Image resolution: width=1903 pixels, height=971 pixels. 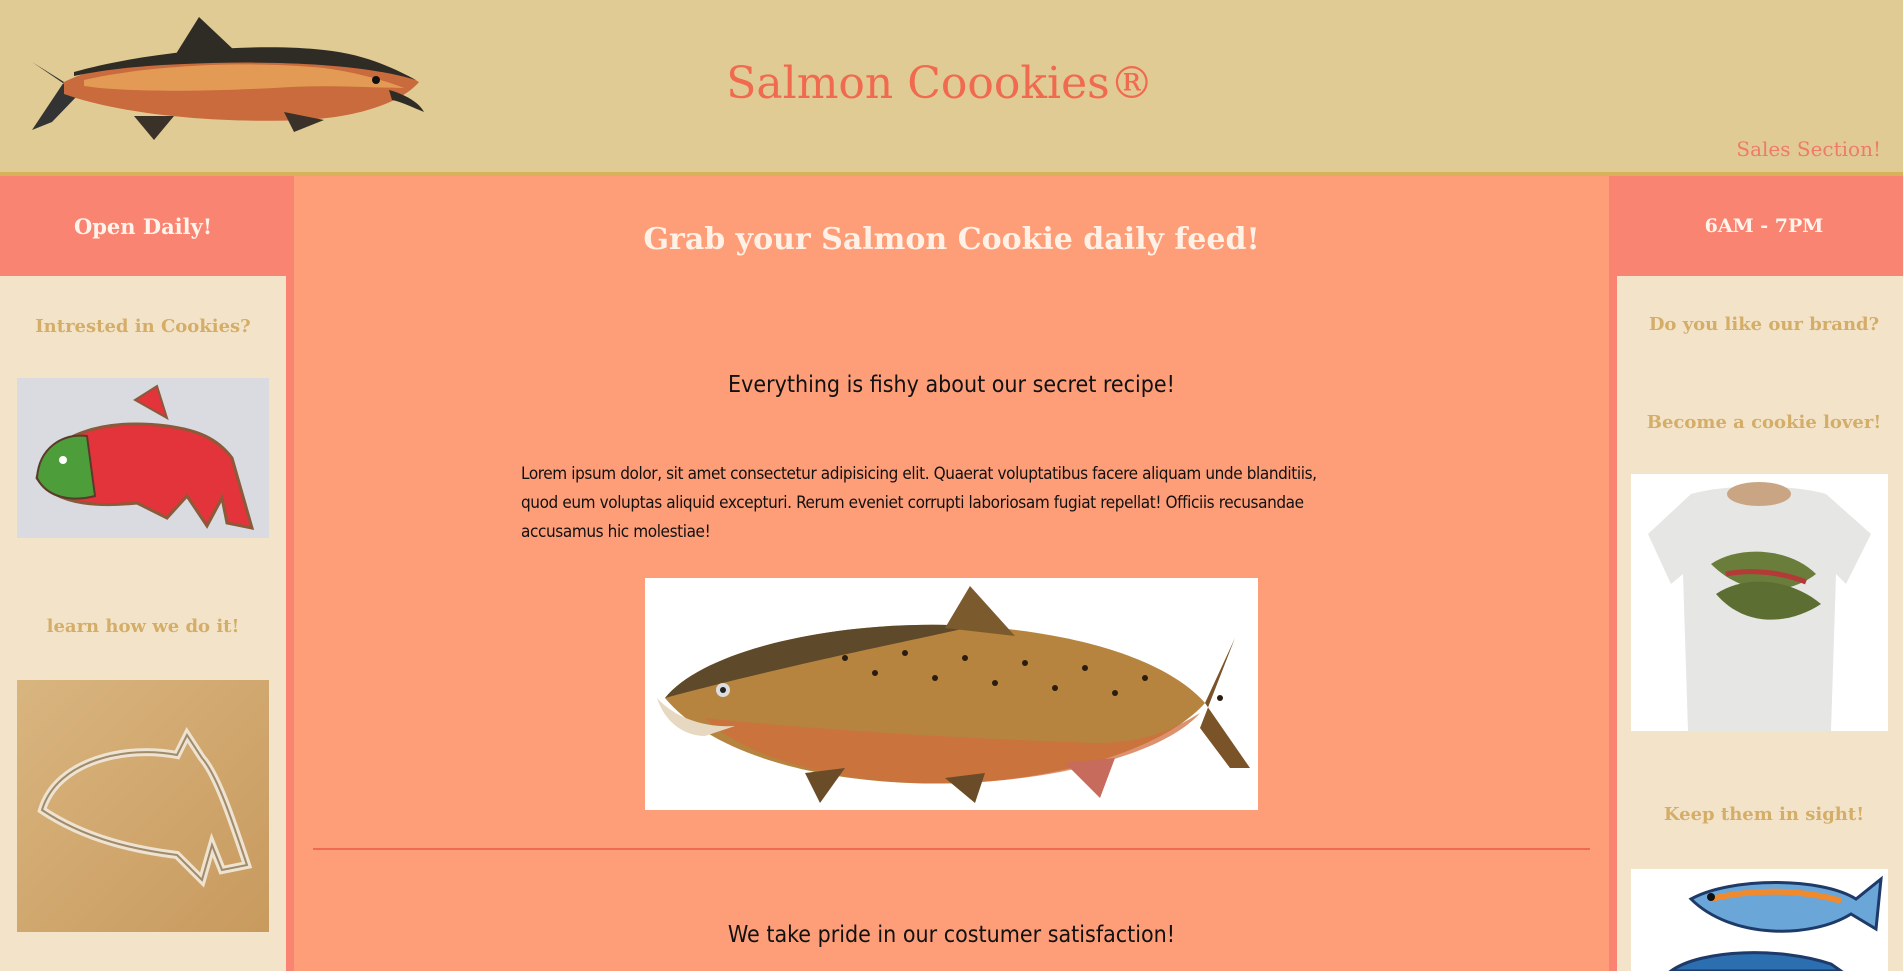 I want to click on cookie-lover-link: Become a cookie lover!, so click(x=1760, y=422).